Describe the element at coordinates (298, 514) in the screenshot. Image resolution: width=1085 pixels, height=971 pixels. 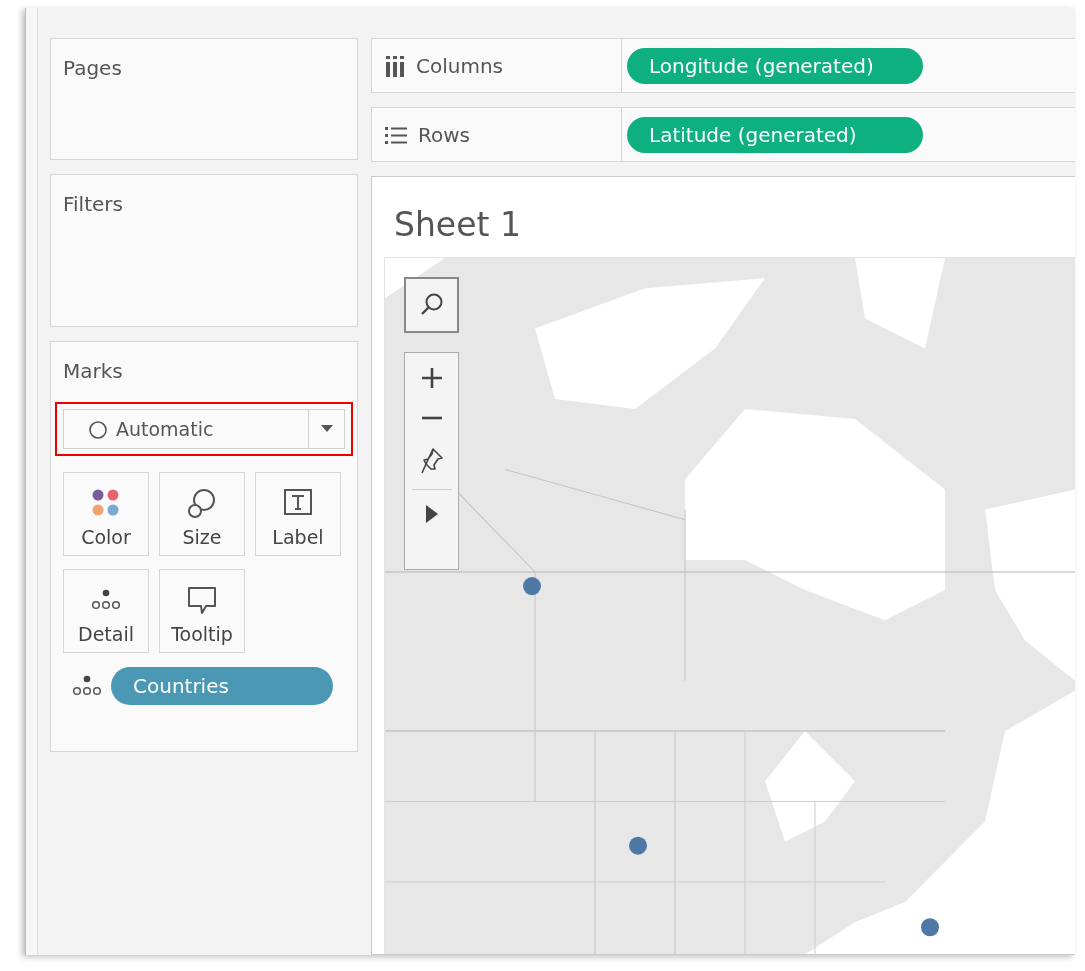
I see `mark-property-button: Label` at that location.